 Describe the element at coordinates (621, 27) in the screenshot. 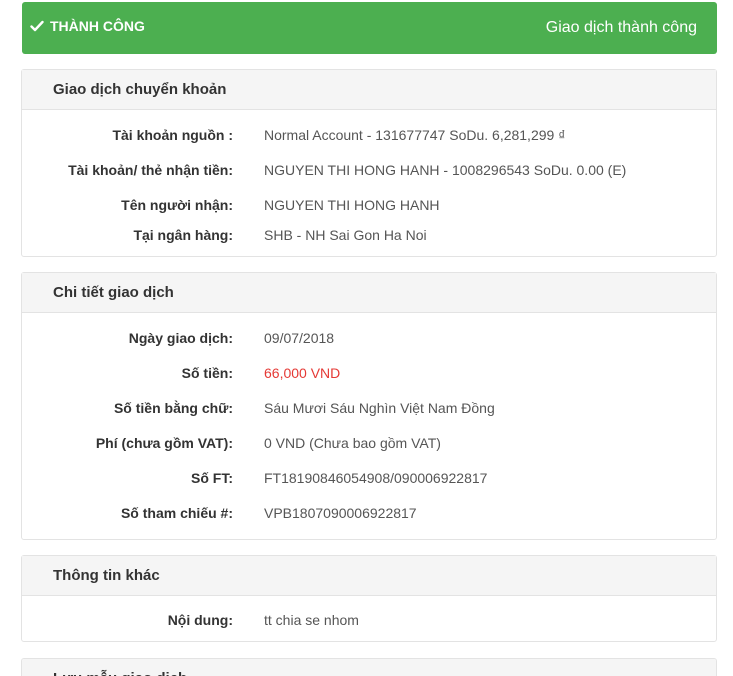

I see `success-message: Giao dịch thành công` at that location.